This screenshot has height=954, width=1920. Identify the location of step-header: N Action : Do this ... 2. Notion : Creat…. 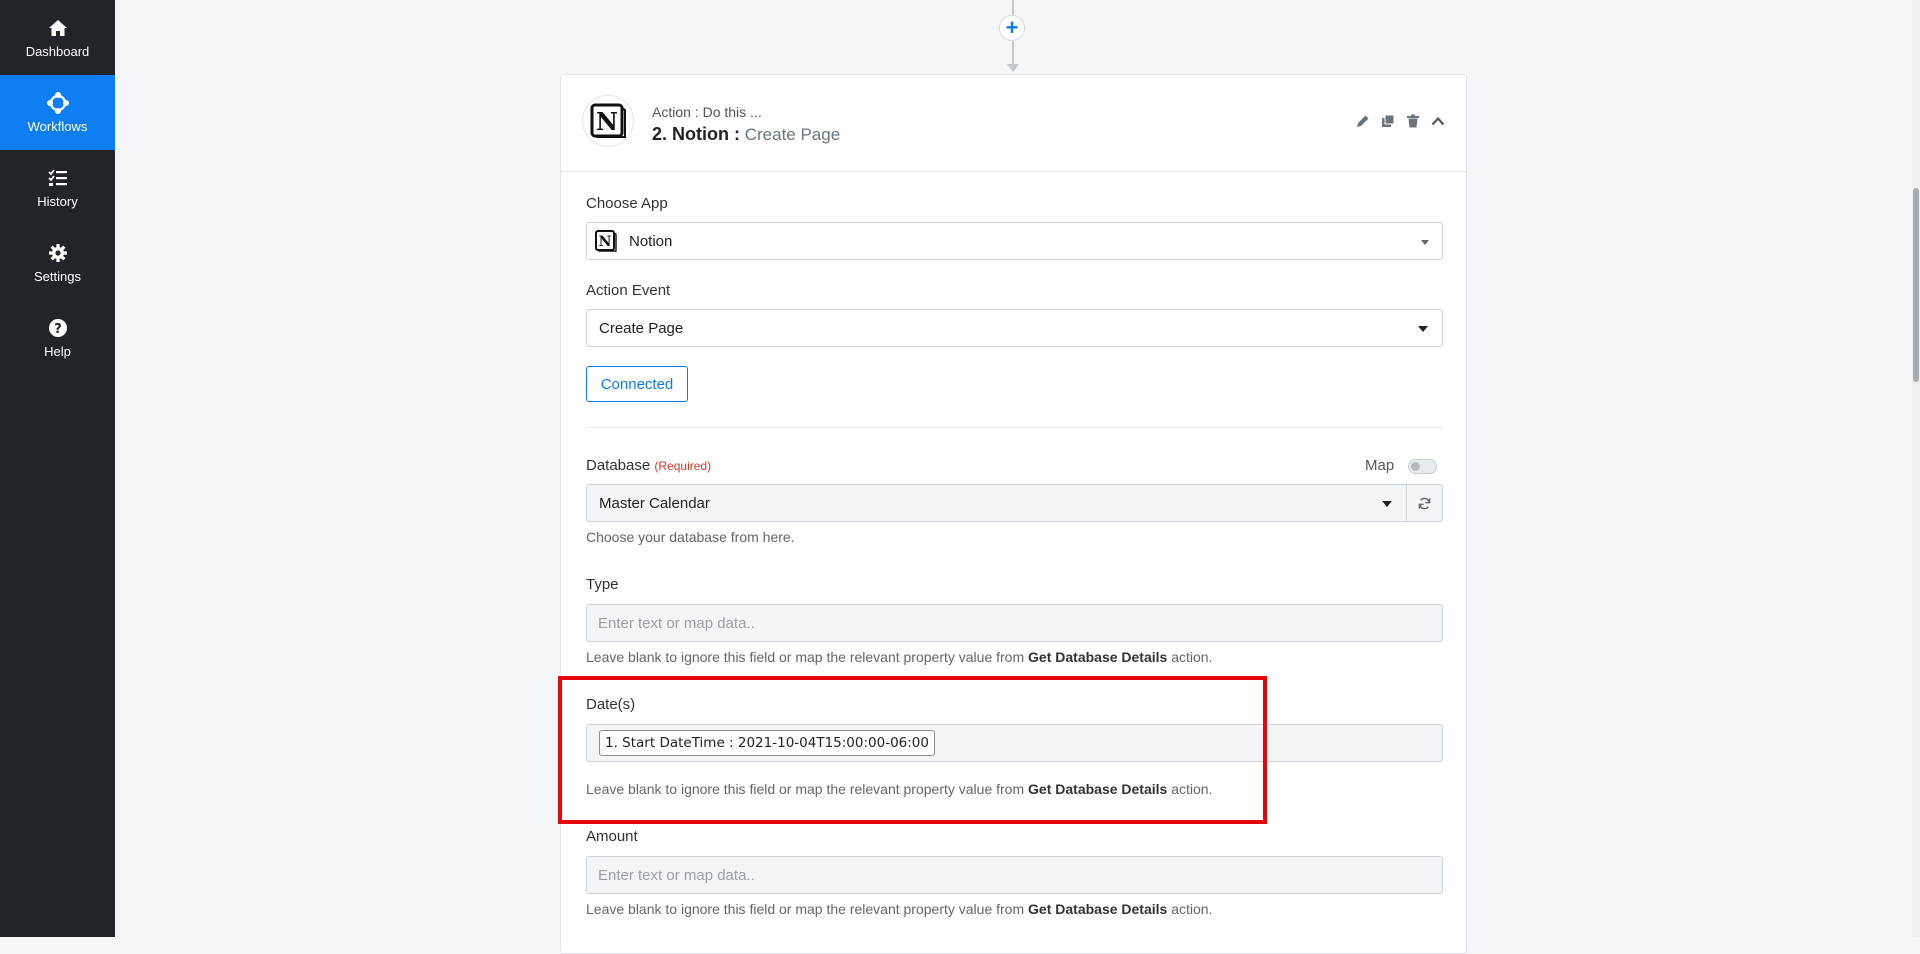
(1013, 123).